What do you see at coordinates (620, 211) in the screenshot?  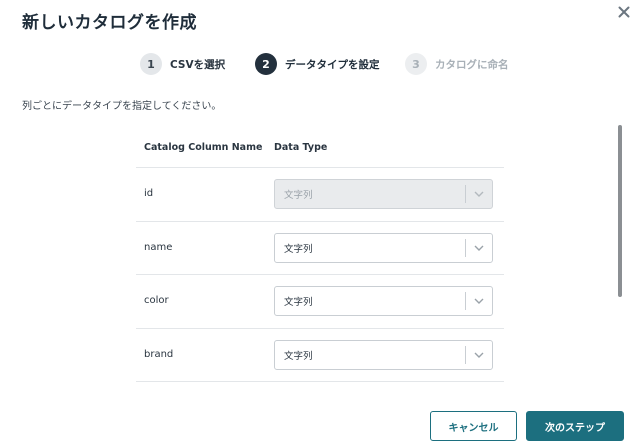 I see `scrollbar-thumb` at bounding box center [620, 211].